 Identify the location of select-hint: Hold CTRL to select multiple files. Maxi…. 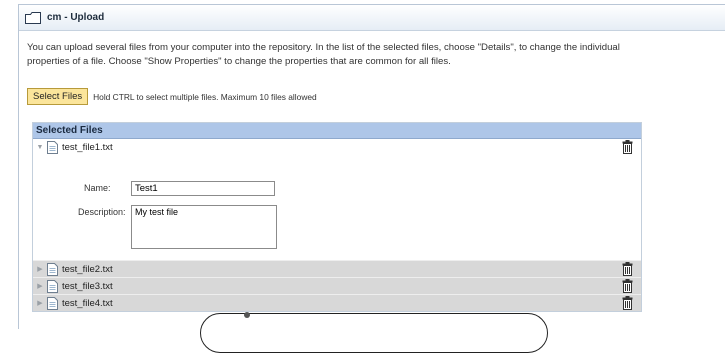
(205, 96).